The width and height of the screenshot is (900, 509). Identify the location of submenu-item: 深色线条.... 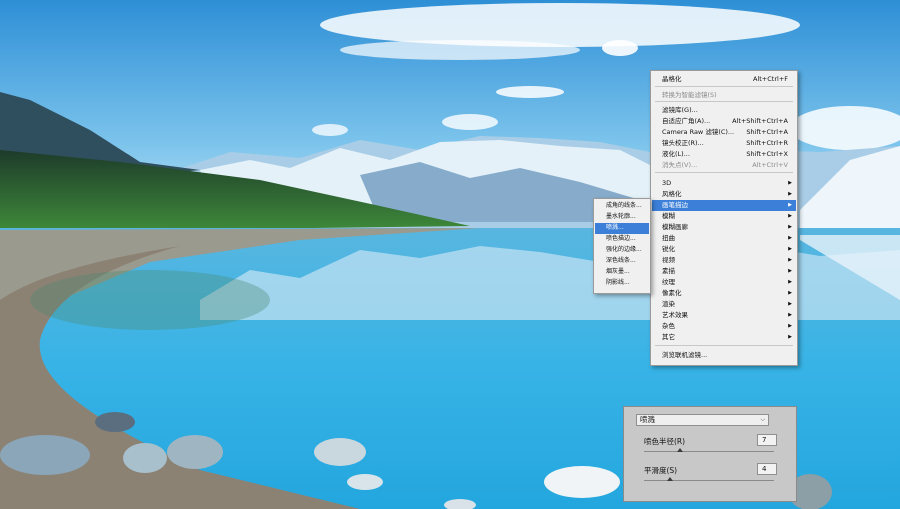
(622, 261).